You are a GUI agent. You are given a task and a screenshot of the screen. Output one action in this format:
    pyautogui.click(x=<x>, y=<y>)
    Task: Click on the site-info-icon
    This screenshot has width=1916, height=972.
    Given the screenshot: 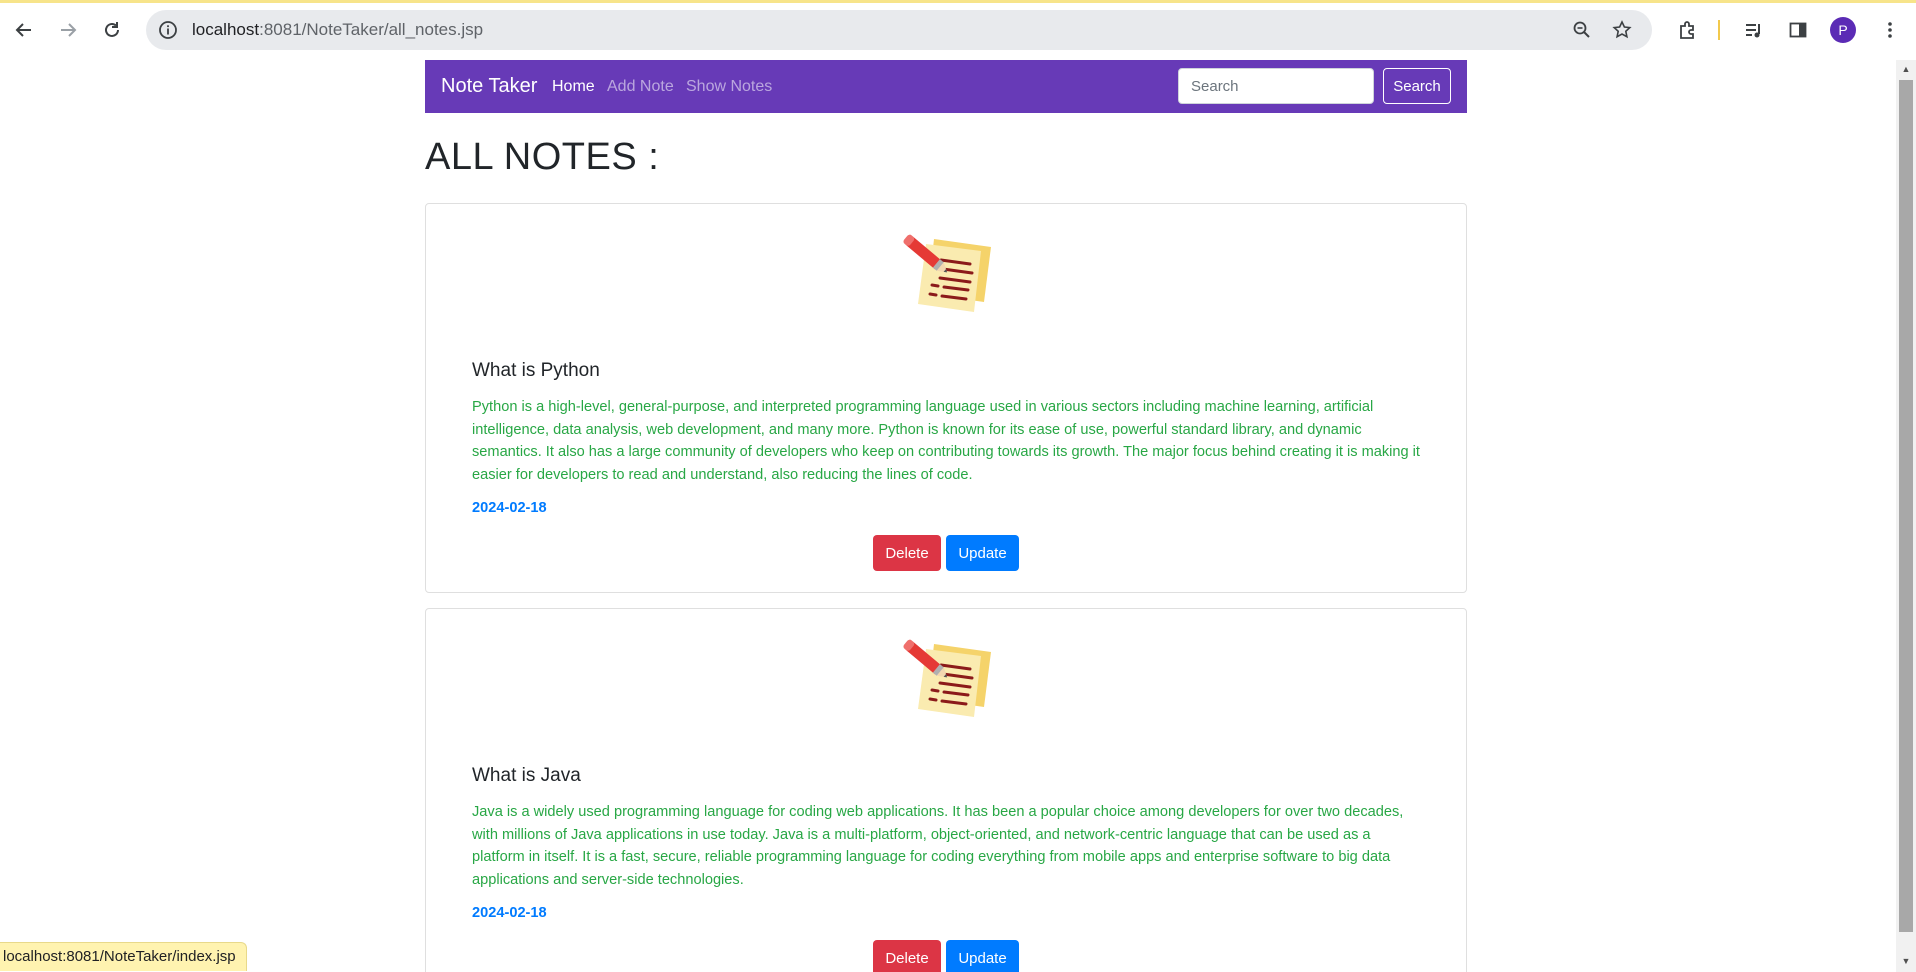 What is the action you would take?
    pyautogui.click(x=168, y=30)
    